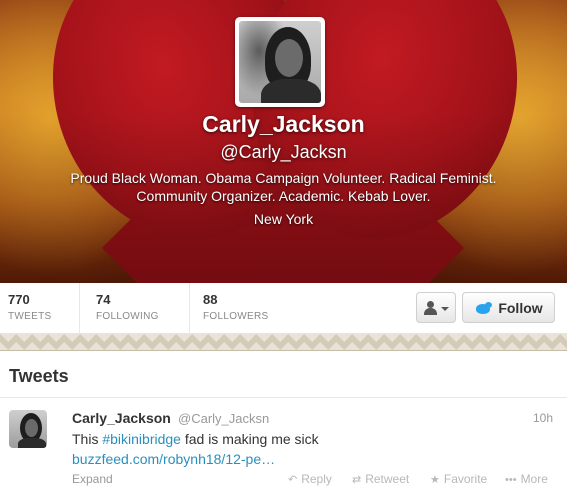 The width and height of the screenshot is (567, 495). I want to click on more-dots-icon: •••, so click(511, 480).